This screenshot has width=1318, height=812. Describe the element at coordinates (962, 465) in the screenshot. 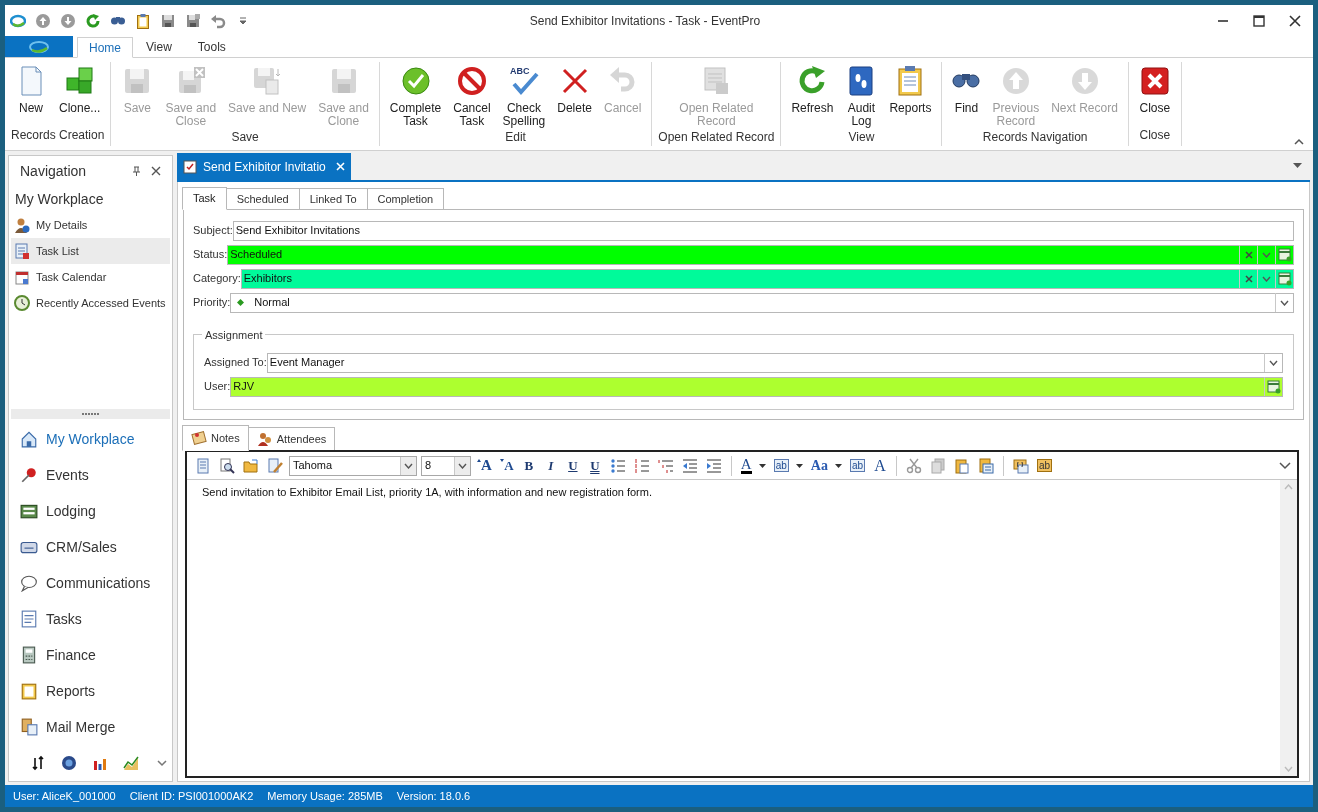

I see `paste-icon` at that location.